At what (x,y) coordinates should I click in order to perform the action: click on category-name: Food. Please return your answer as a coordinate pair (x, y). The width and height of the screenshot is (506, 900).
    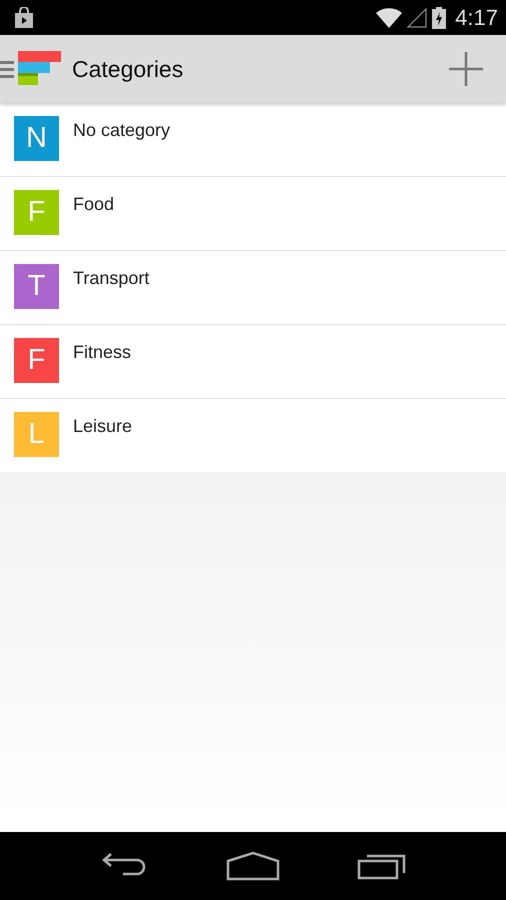
    Looking at the image, I should click on (93, 204).